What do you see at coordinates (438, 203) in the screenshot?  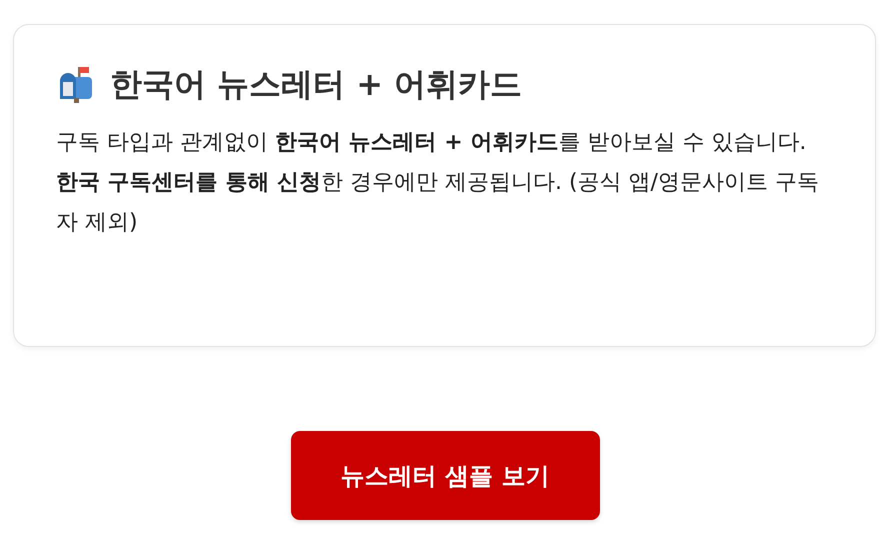 I see `description-text: 한국 구독센터를 통해 신청한 경우에만 제공됩니다. (공식 앱/영문사이트 구독자 제외)` at bounding box center [438, 203].